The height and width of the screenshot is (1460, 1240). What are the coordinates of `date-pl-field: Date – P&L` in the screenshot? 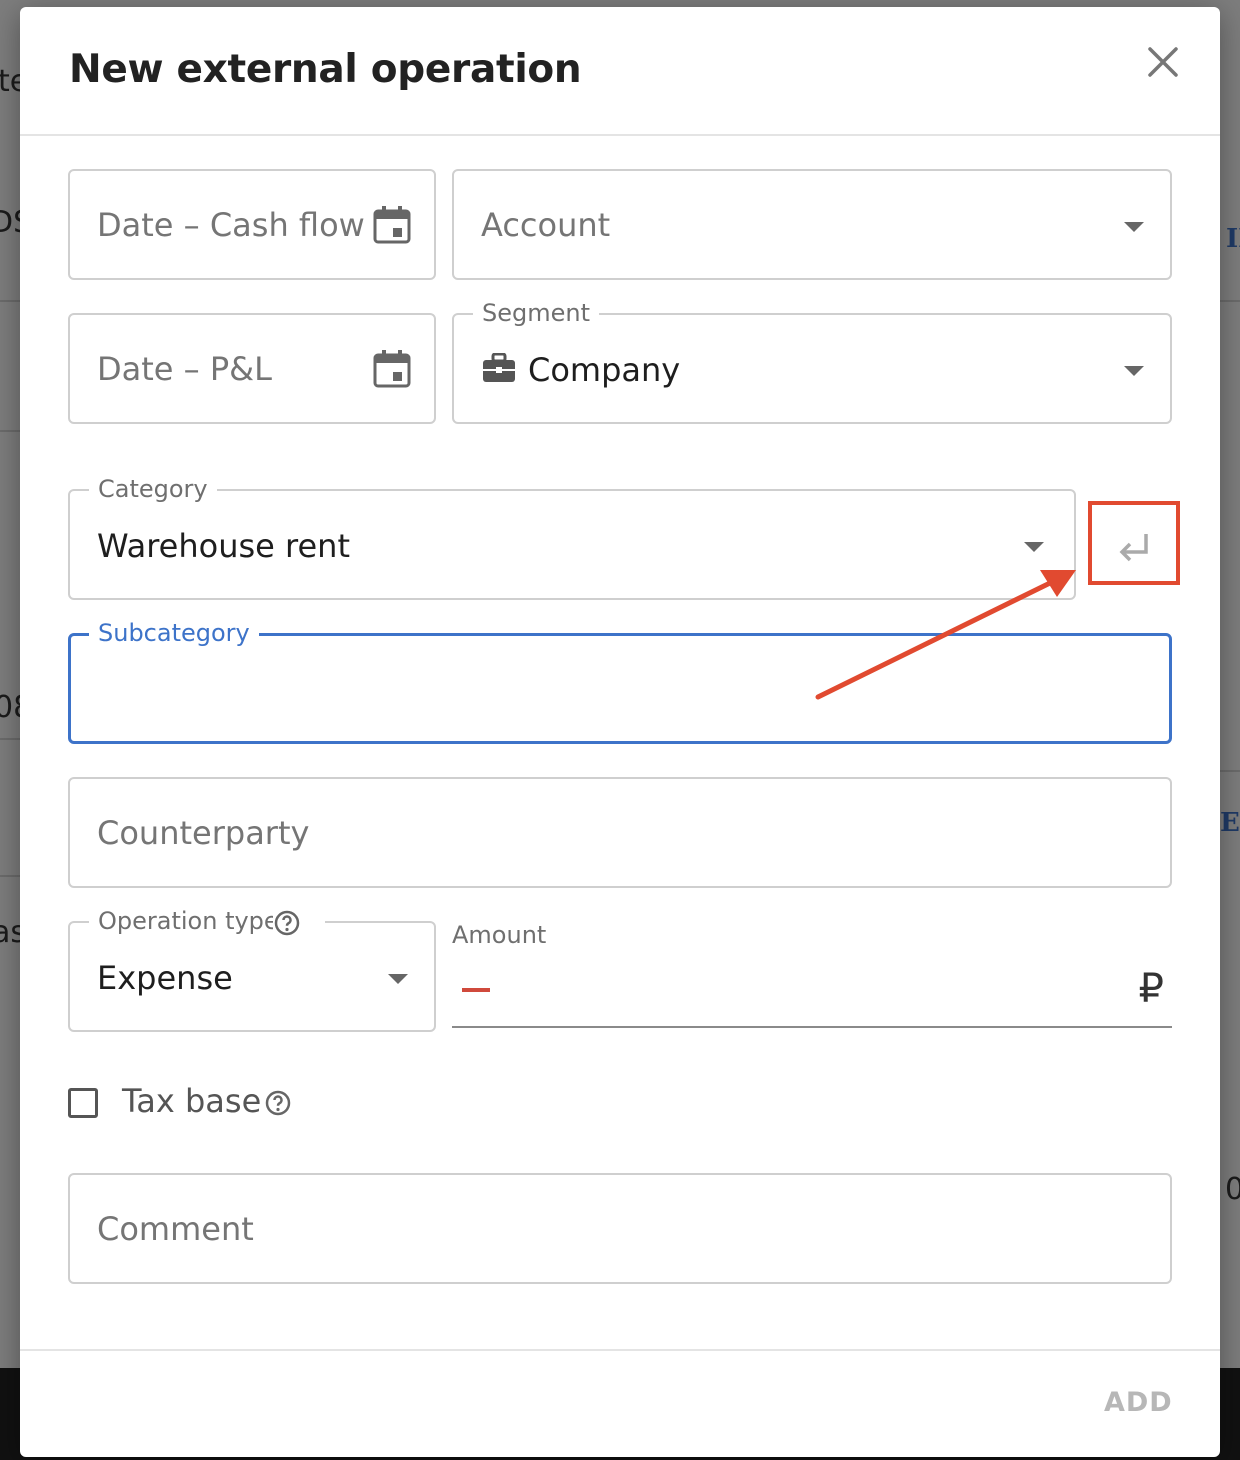 It's located at (252, 368).